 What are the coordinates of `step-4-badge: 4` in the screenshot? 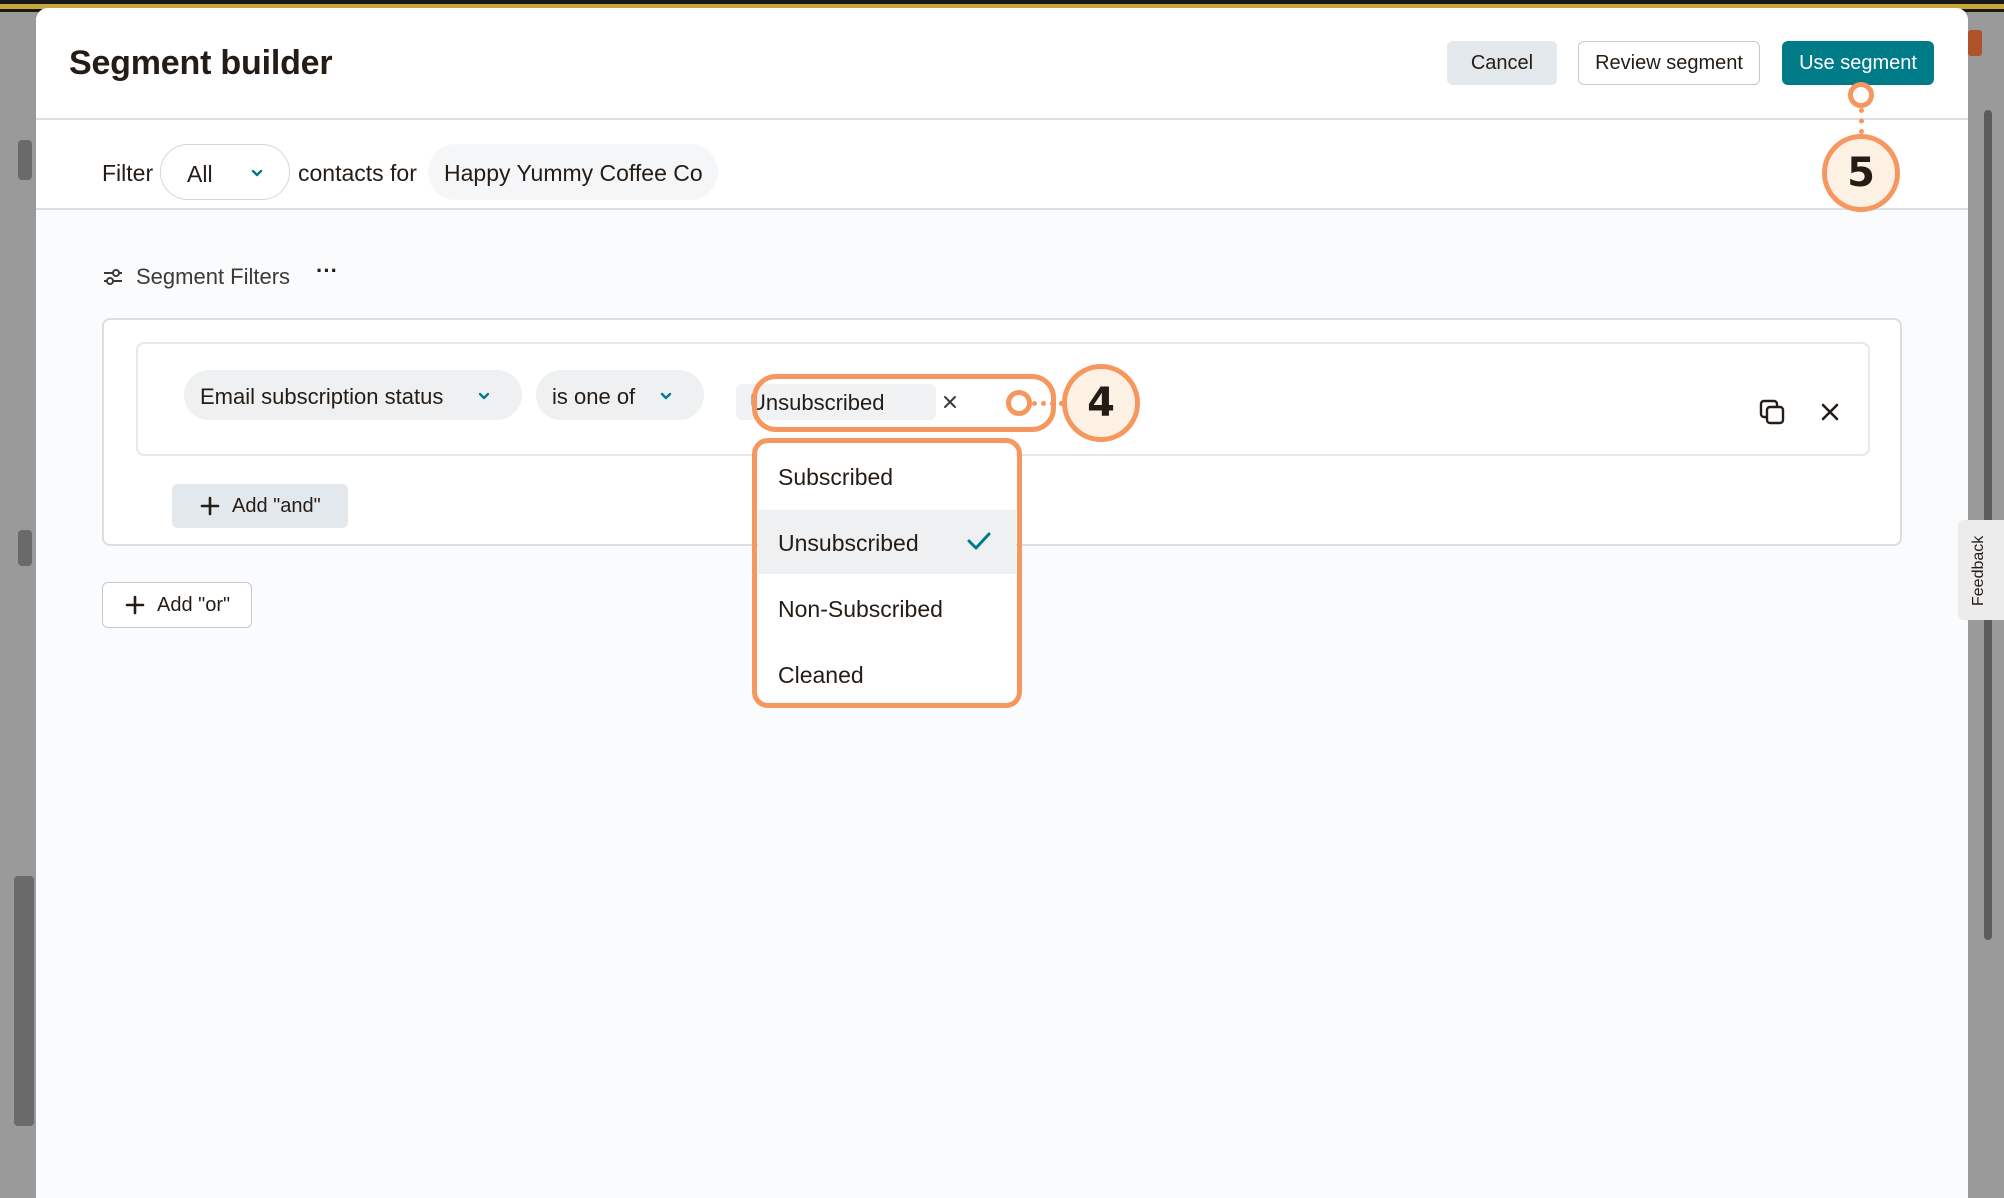 It's located at (1101, 403).